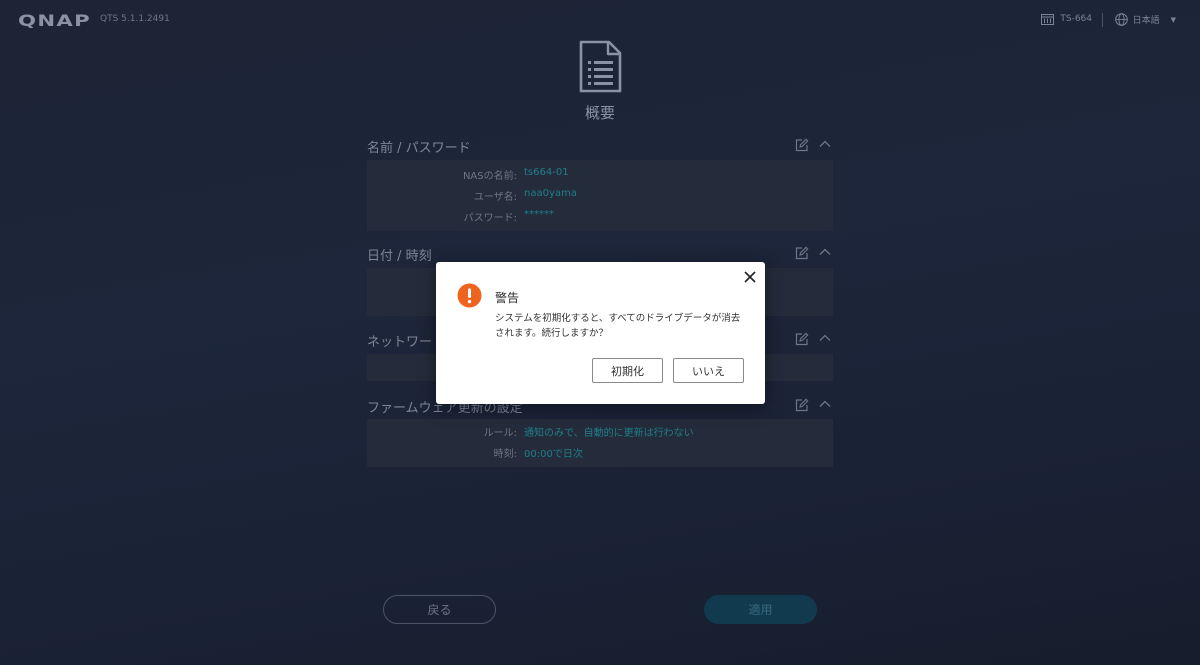 This screenshot has height=665, width=1200. I want to click on section-header-name-password: 名前 / パスワード, so click(600, 145).